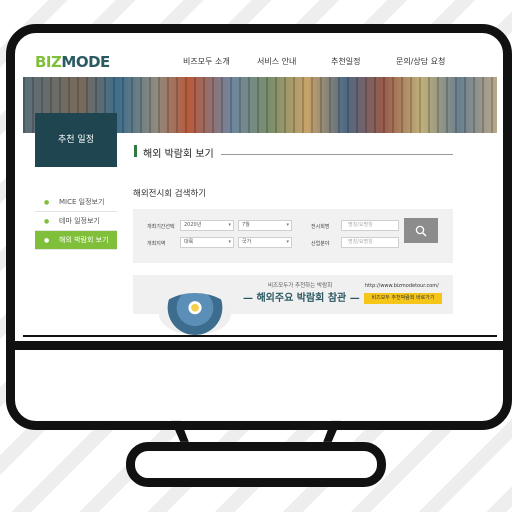  What do you see at coordinates (403, 298) in the screenshot?
I see `banner-button: 비즈모두 추천박람회 바로가기` at bounding box center [403, 298].